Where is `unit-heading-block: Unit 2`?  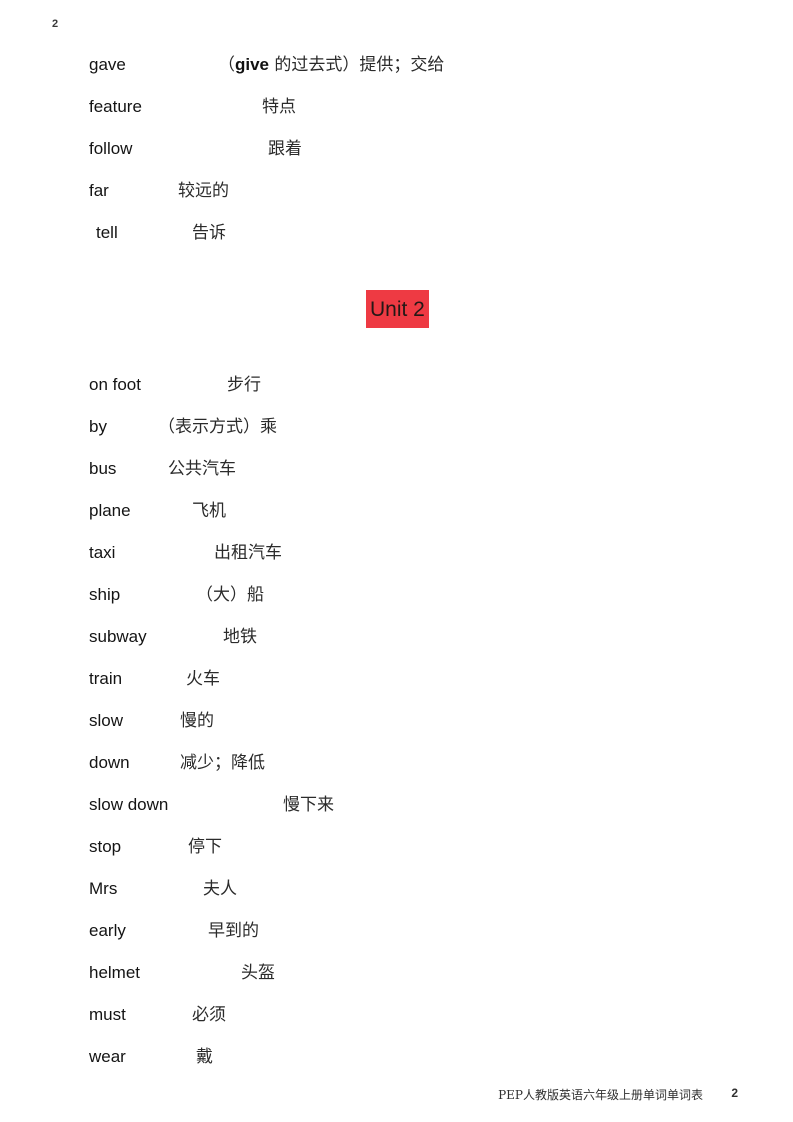 unit-heading-block: Unit 2 is located at coordinates (396, 309).